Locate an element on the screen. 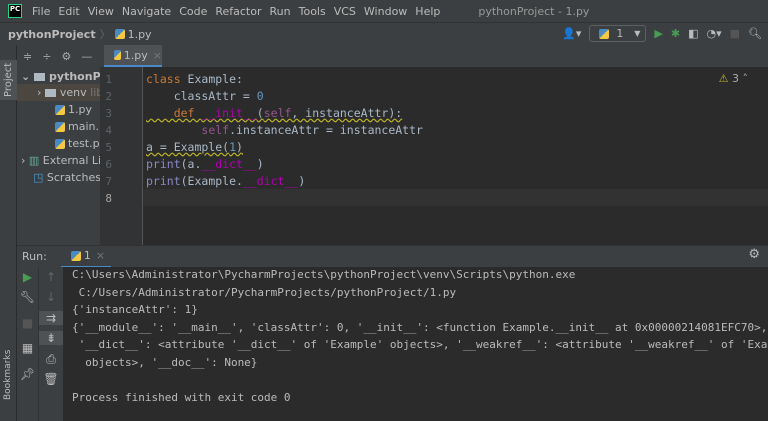 This screenshot has height=421, width=768. arrow-up-icon: ↑ is located at coordinates (51, 277).